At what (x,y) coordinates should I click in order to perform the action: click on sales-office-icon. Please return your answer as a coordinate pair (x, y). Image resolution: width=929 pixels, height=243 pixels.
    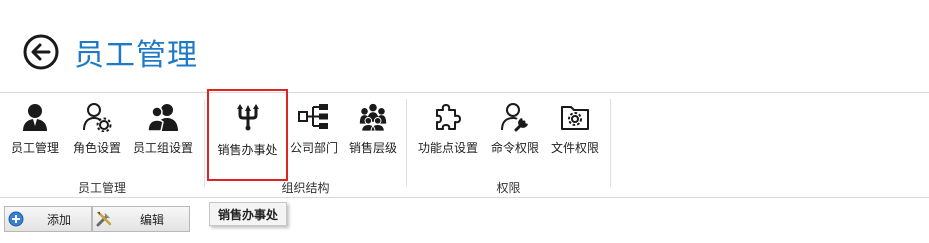
    Looking at the image, I should click on (248, 117).